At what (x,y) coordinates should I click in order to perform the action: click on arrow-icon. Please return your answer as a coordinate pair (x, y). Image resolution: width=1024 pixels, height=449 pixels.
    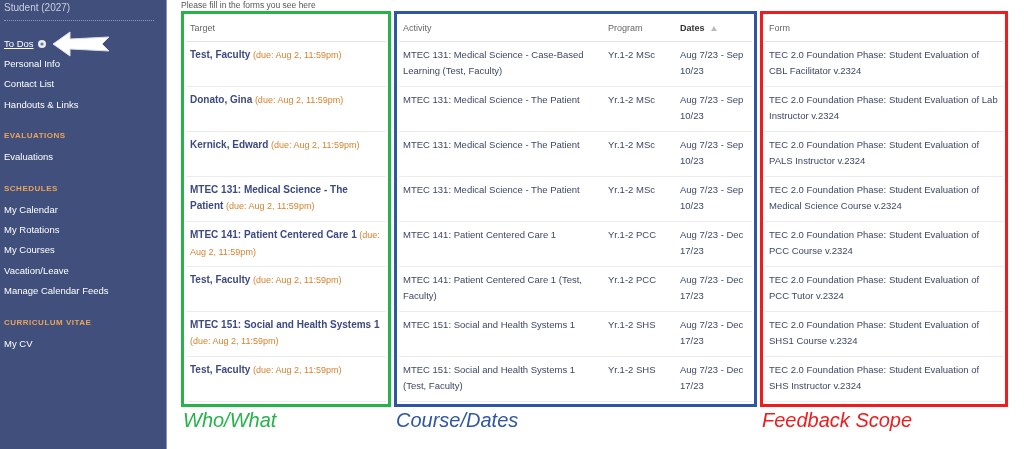
    Looking at the image, I should click on (80, 44).